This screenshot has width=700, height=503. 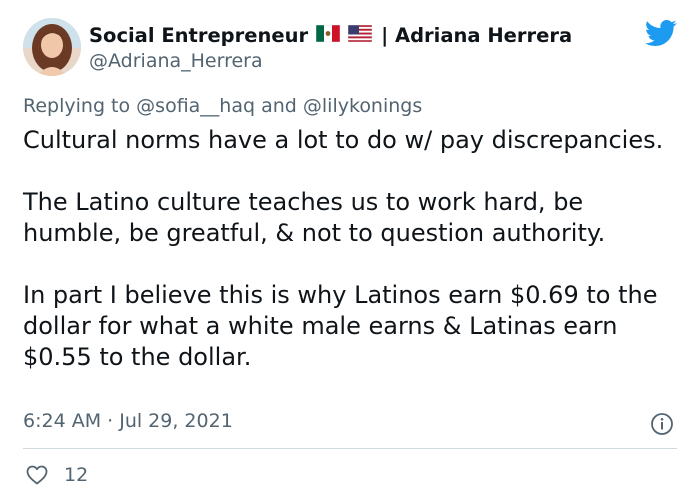 I want to click on profile-photo-image, so click(x=52, y=47).